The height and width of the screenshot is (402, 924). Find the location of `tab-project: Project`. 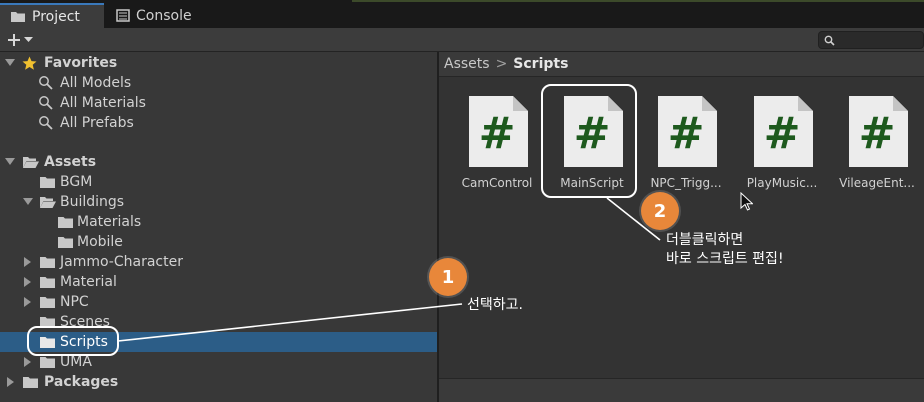

tab-project: Project is located at coordinates (52, 15).